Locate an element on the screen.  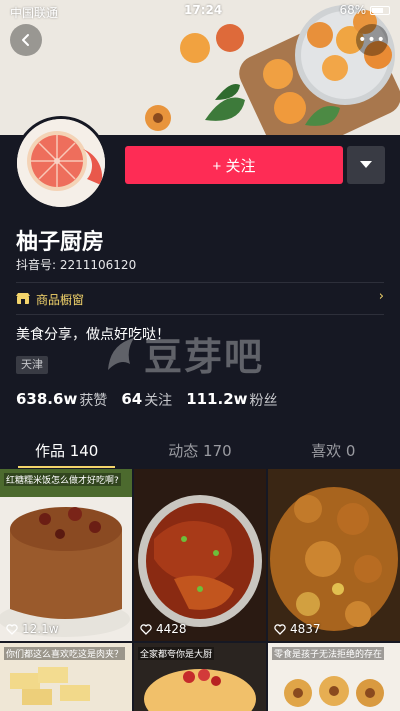
chevron-left-icon is located at coordinates (25, 40).